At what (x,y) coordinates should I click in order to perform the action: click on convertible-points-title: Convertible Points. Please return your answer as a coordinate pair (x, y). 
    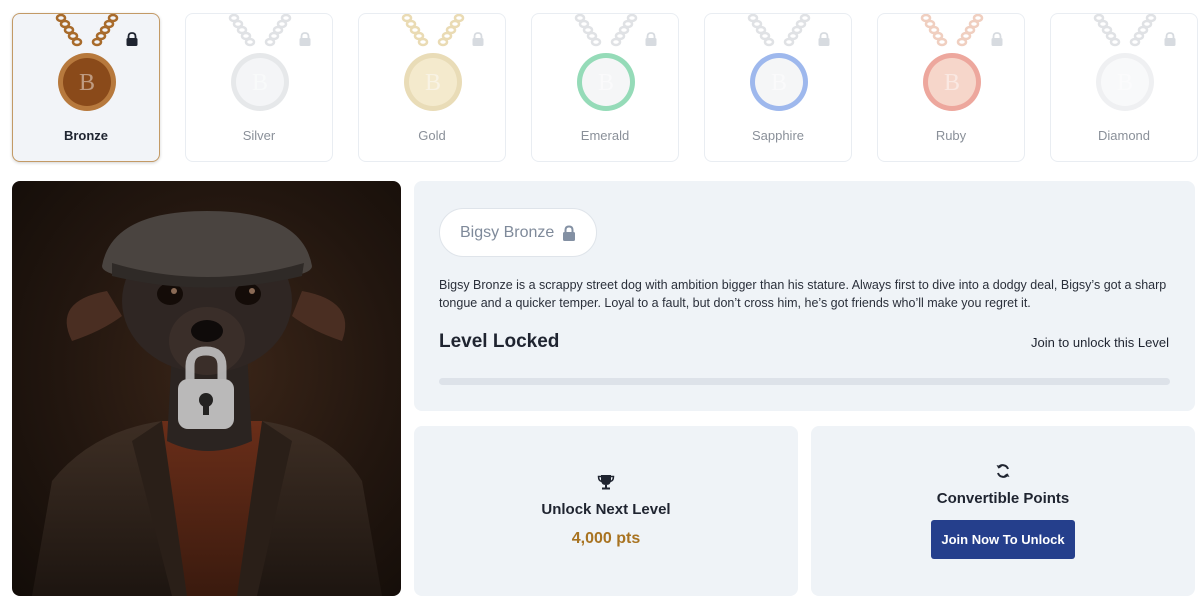
    Looking at the image, I should click on (1003, 498).